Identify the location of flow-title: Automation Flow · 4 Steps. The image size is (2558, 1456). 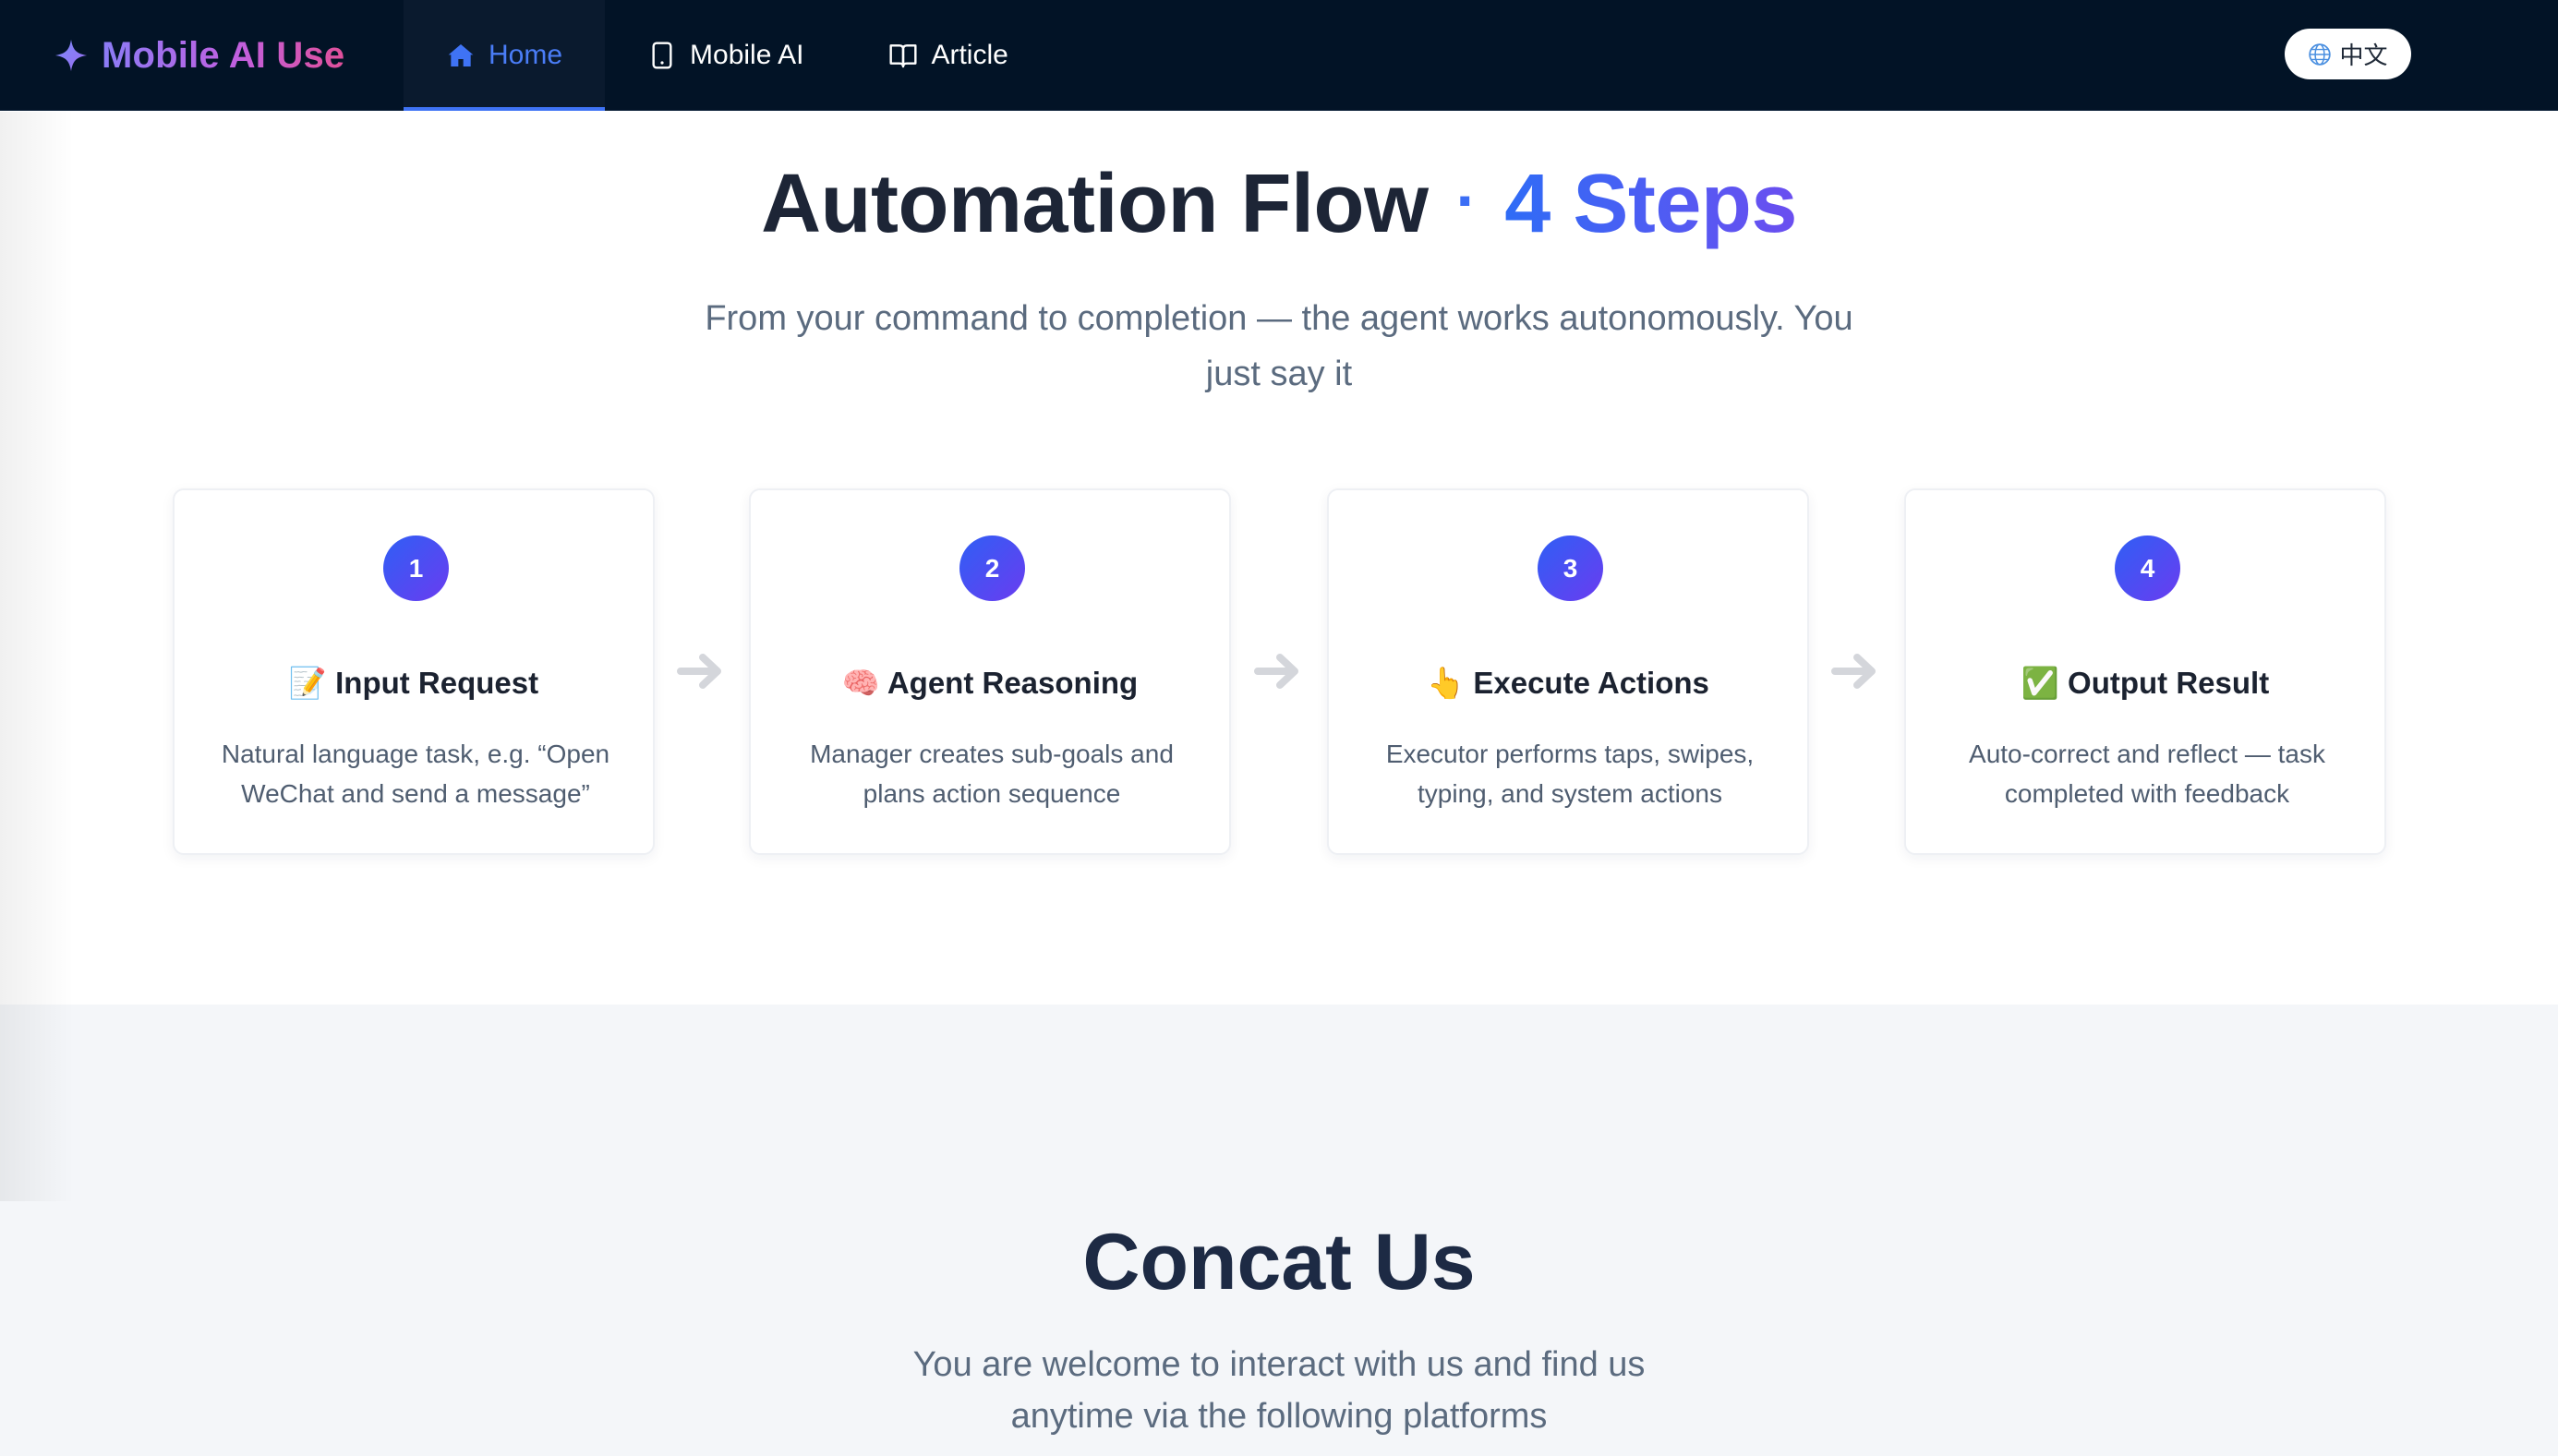
(1279, 204).